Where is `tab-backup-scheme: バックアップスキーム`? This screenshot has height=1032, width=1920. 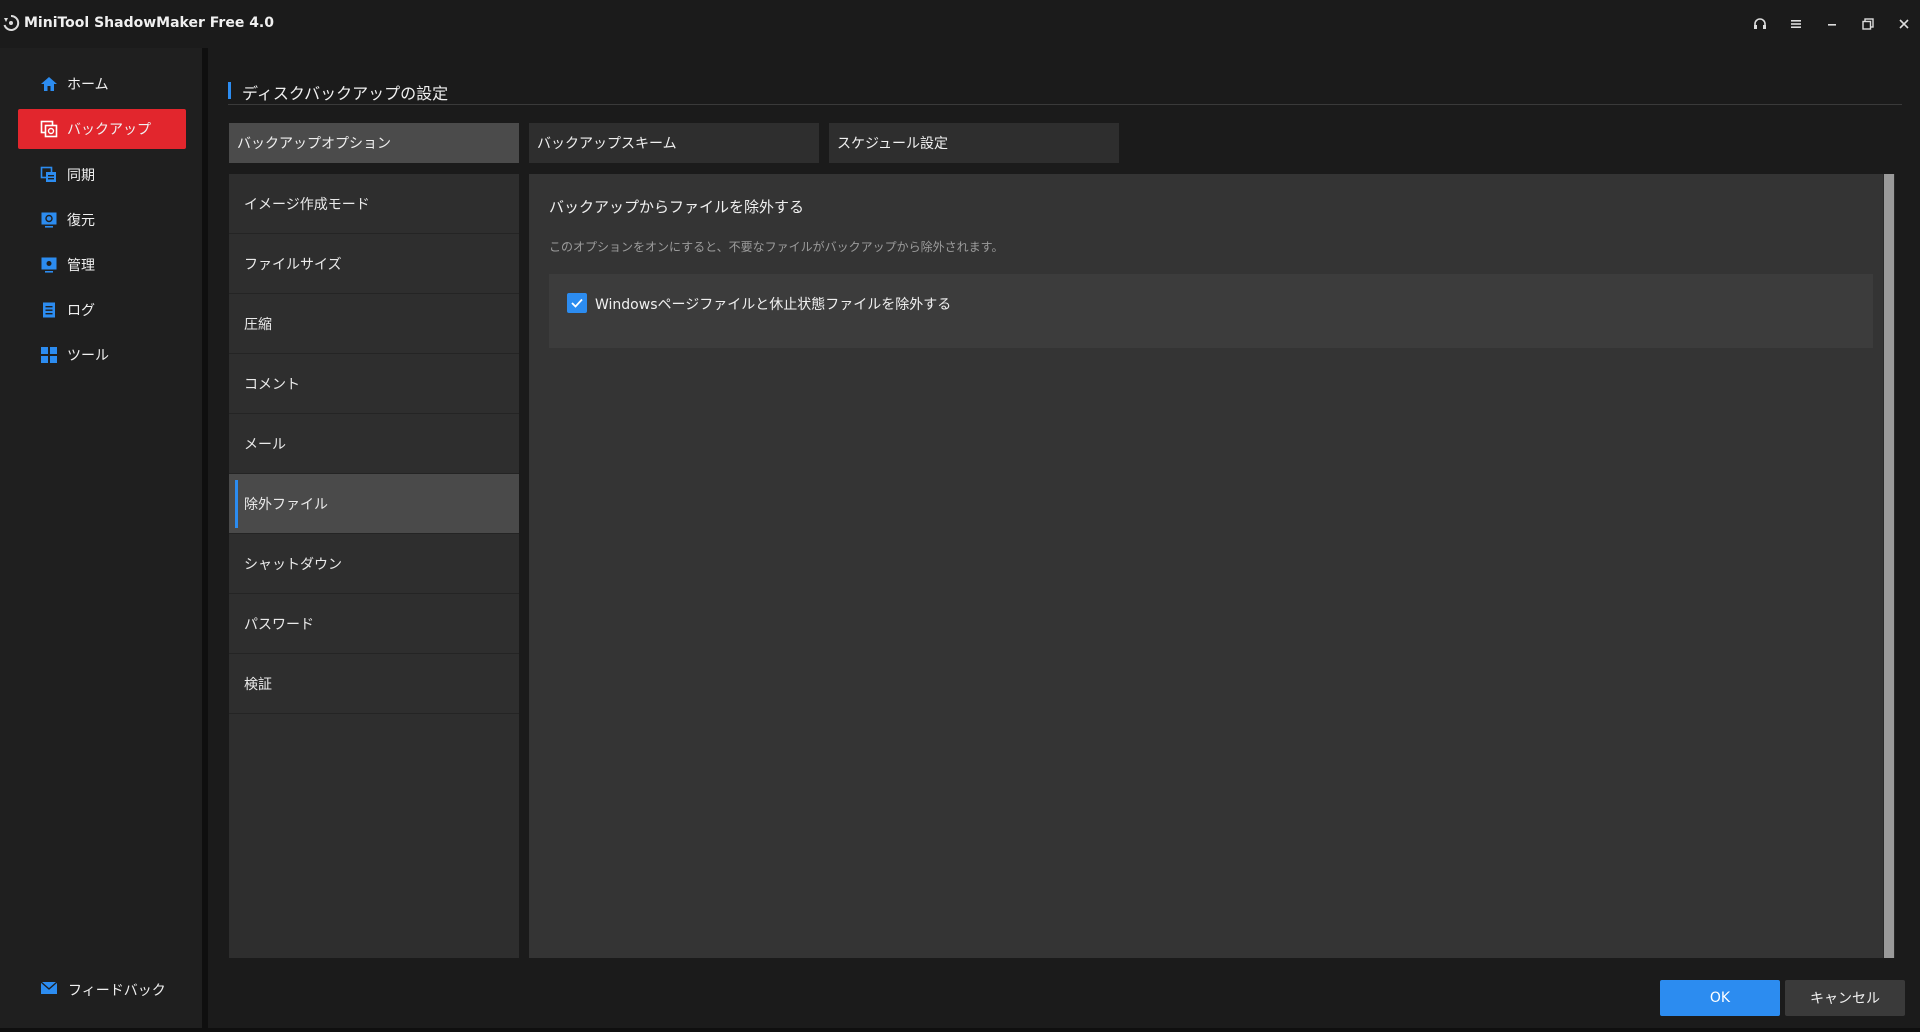 tab-backup-scheme: バックアップスキーム is located at coordinates (674, 143).